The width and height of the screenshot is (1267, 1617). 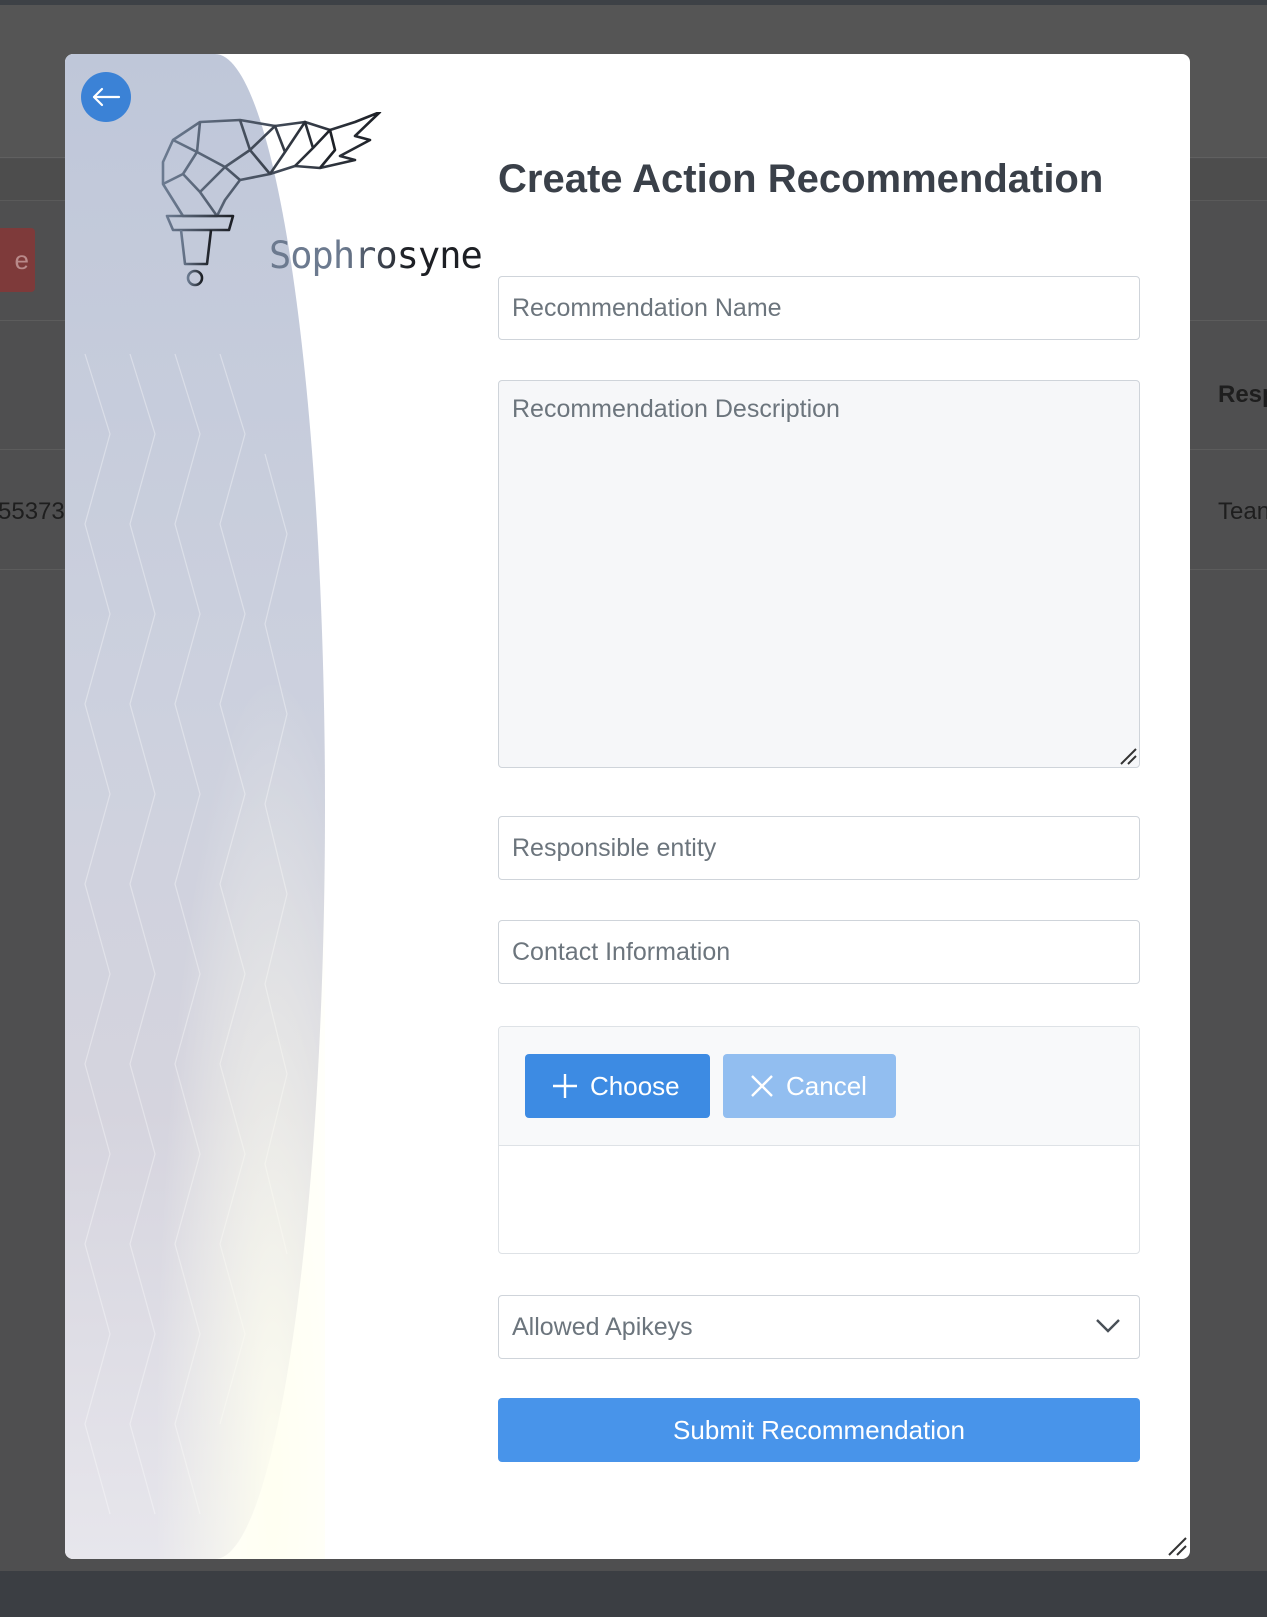 What do you see at coordinates (819, 1199) in the screenshot?
I see `file-upload-dropzone` at bounding box center [819, 1199].